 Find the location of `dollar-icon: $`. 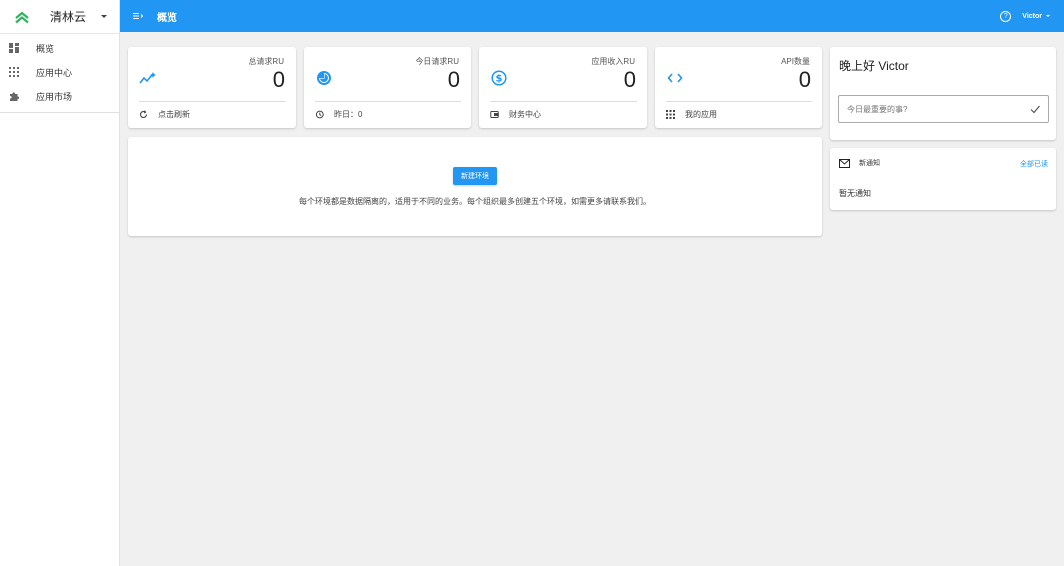

dollar-icon: $ is located at coordinates (499, 78).